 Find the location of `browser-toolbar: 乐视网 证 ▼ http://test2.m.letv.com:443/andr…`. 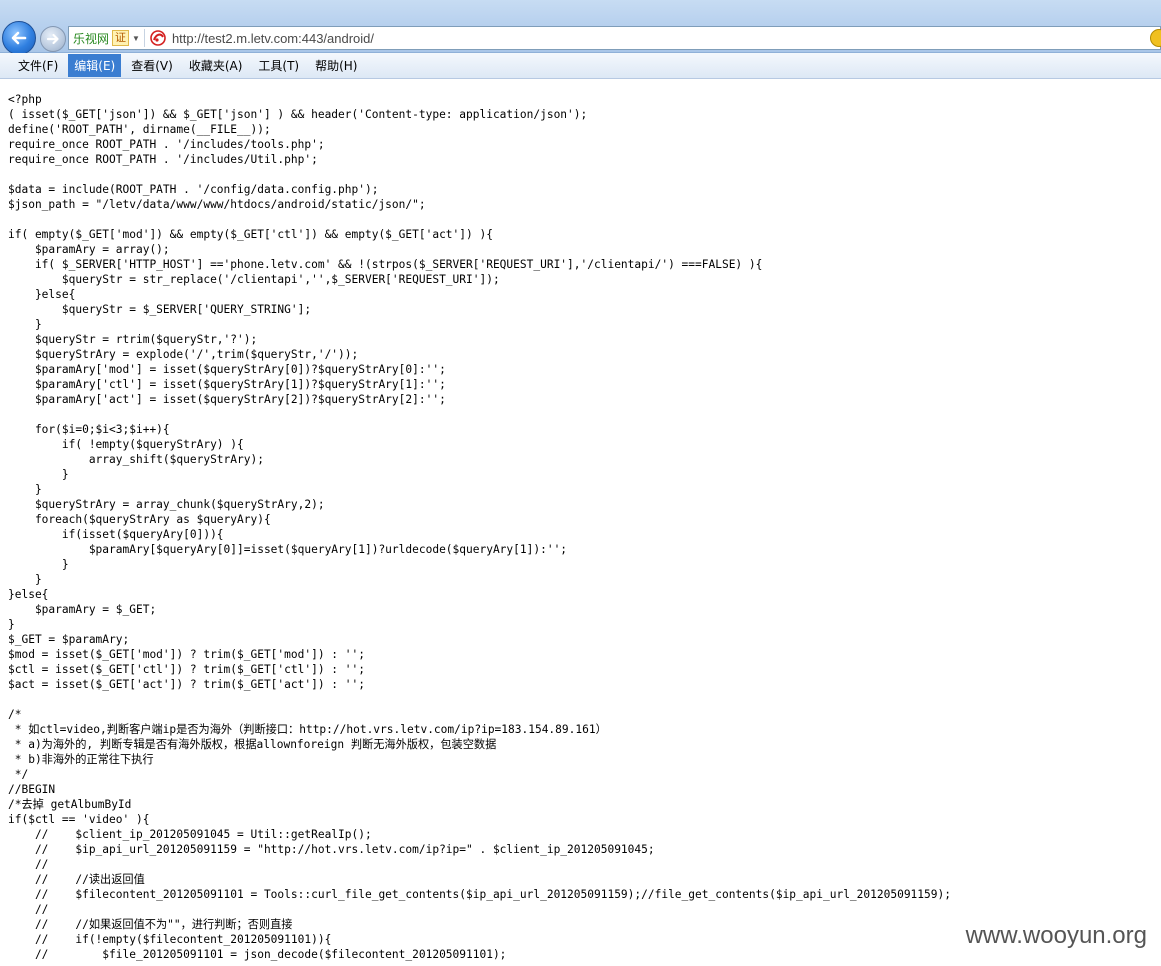

browser-toolbar: 乐视网 证 ▼ http://test2.m.letv.com:443/andr… is located at coordinates (580, 27).